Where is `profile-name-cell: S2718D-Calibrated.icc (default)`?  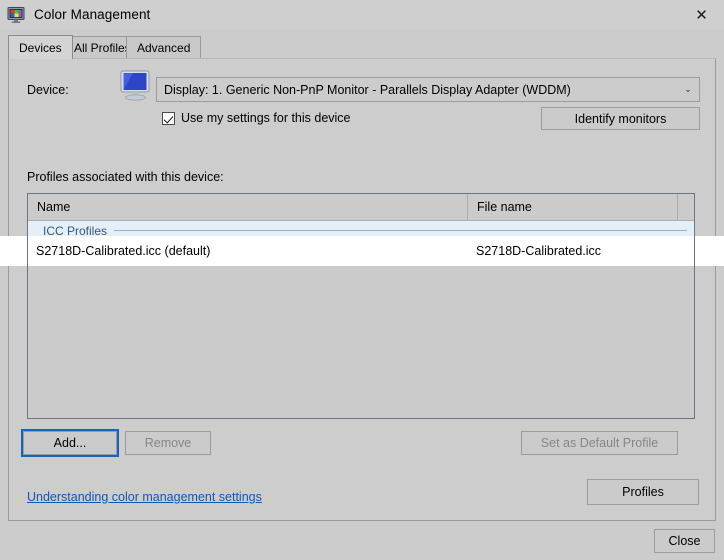
profile-name-cell: S2718D-Calibrated.icc (default) is located at coordinates (123, 251).